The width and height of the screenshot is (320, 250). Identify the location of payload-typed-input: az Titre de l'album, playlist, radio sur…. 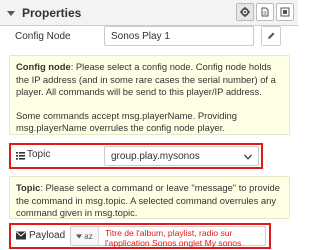
(168, 237).